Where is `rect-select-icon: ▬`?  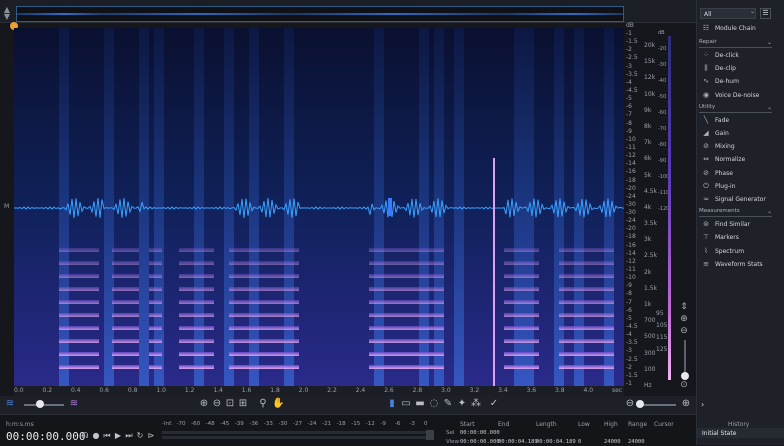 rect-select-icon: ▬ is located at coordinates (420, 404).